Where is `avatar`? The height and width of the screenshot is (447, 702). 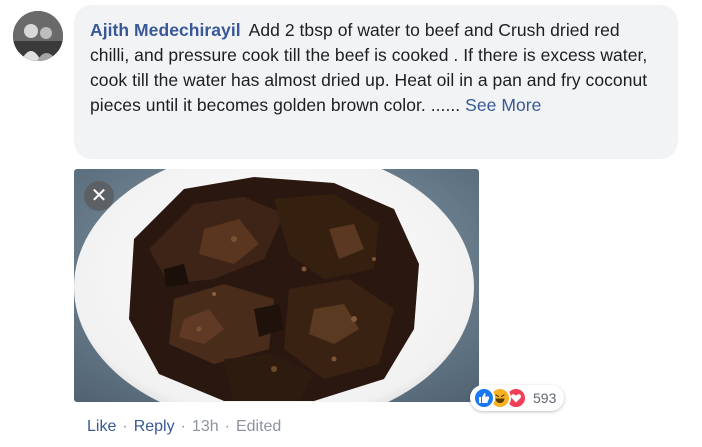
avatar is located at coordinates (38, 36).